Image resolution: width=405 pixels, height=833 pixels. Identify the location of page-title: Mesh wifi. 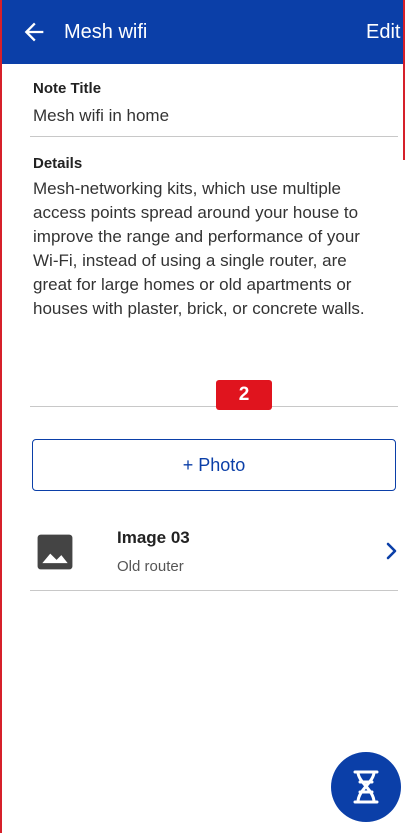
(106, 32).